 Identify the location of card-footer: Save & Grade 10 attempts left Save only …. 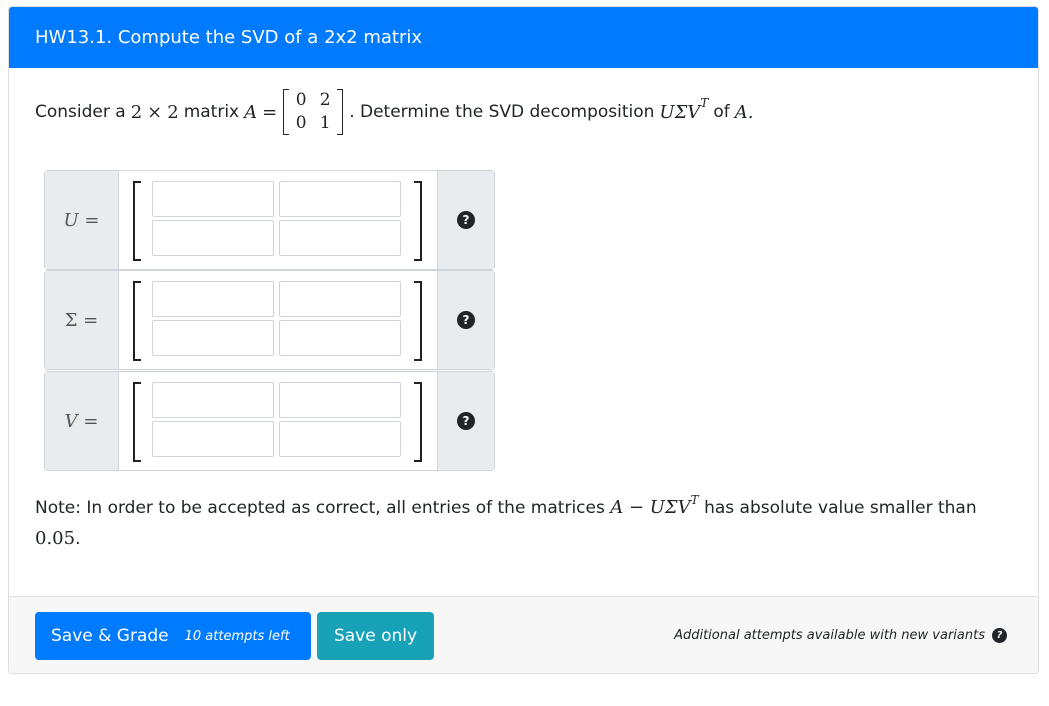
(523, 634).